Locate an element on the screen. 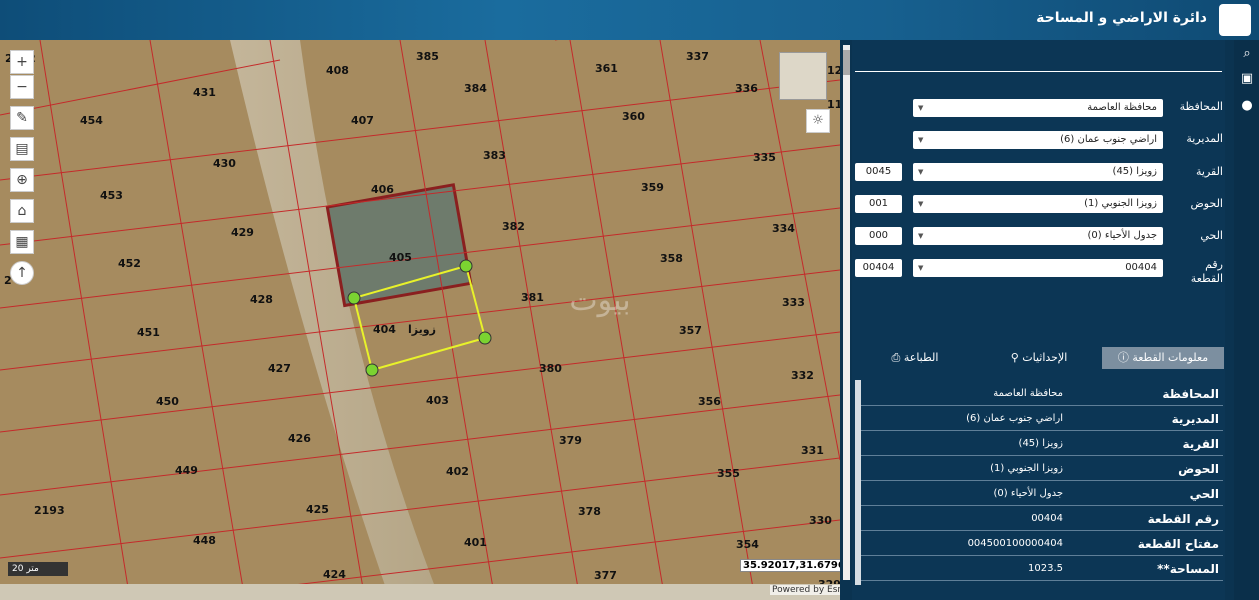  info-row: رقم القطعة 00404 is located at coordinates (1042, 519).